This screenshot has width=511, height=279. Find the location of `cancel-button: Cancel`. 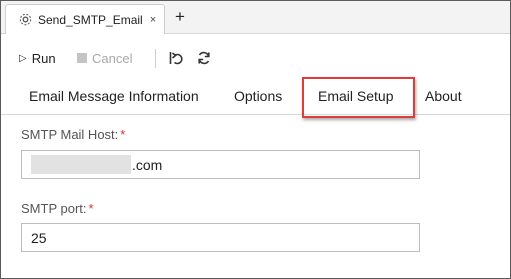

cancel-button: Cancel is located at coordinates (104, 58).